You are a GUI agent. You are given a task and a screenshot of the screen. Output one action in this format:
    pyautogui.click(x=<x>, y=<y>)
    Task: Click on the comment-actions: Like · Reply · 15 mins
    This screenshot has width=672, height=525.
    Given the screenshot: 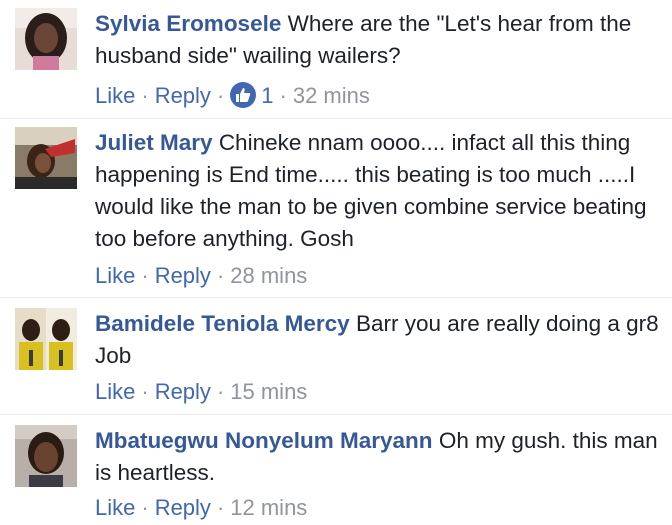 What is the action you would take?
    pyautogui.click(x=201, y=392)
    